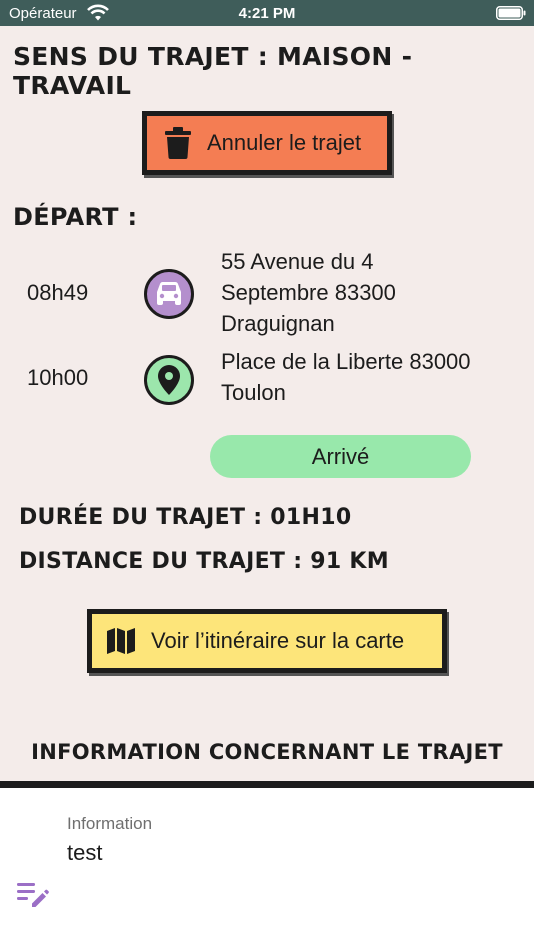 Image resolution: width=534 pixels, height=950 pixels. I want to click on status-time: 4:21 PM, so click(267, 13).